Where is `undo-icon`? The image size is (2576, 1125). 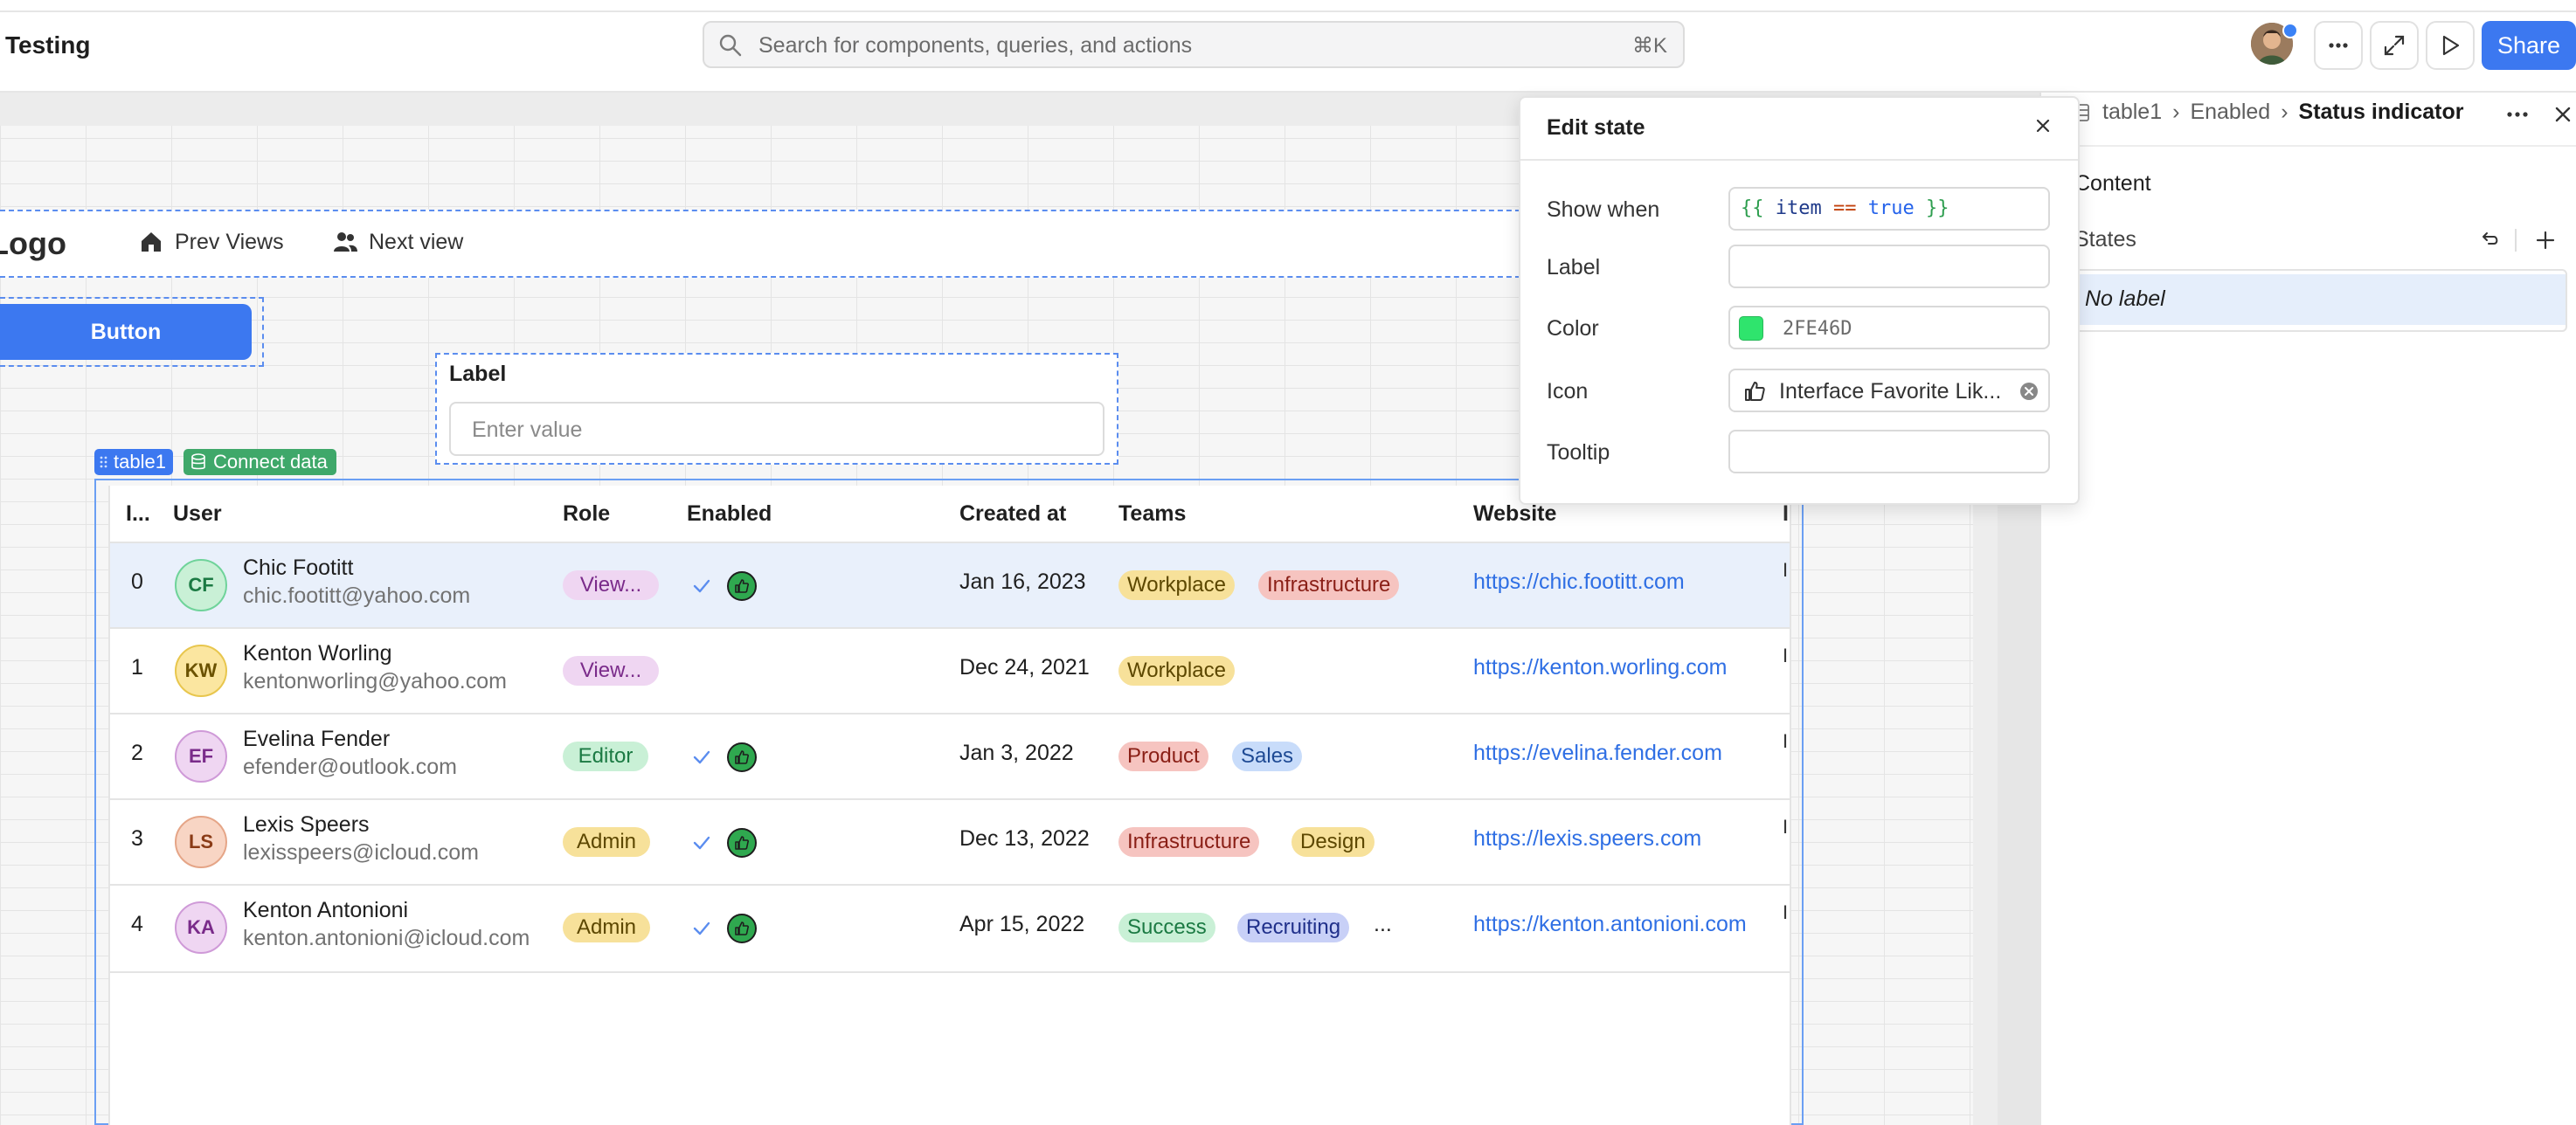 undo-icon is located at coordinates (2490, 238).